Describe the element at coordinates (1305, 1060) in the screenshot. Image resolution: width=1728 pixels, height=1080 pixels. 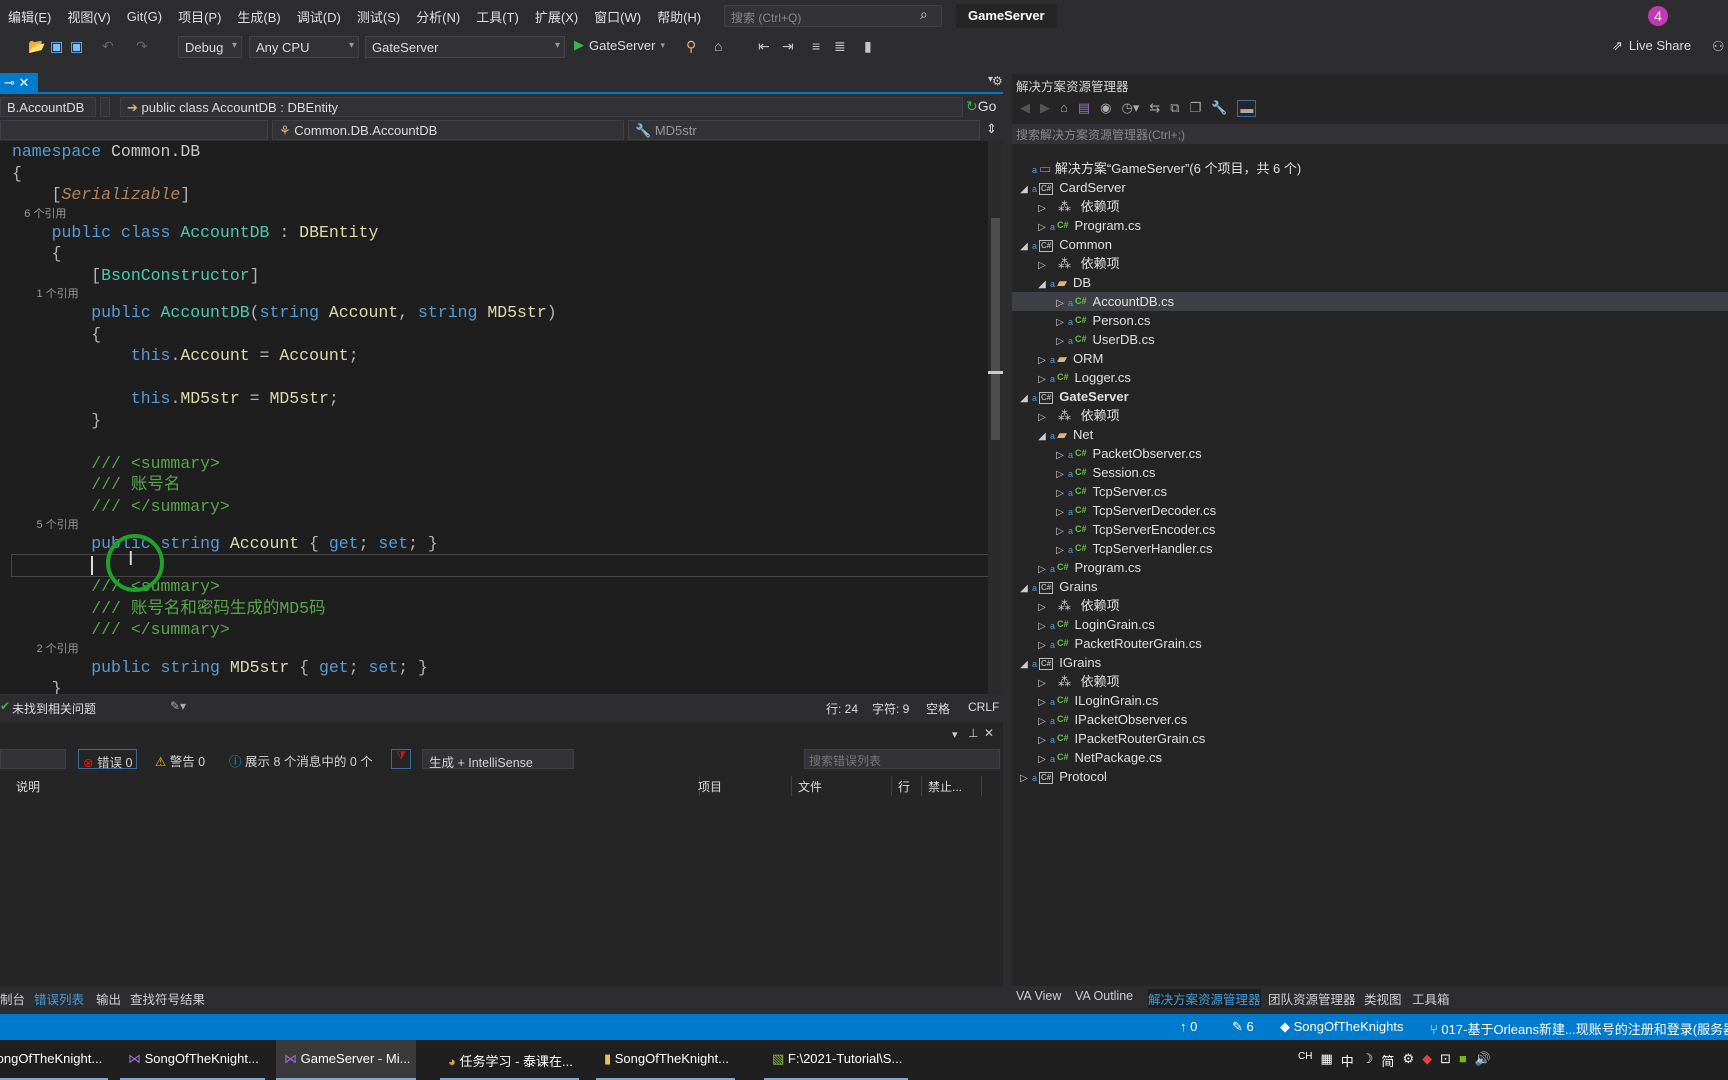
I see `language-indicator: CH` at that location.